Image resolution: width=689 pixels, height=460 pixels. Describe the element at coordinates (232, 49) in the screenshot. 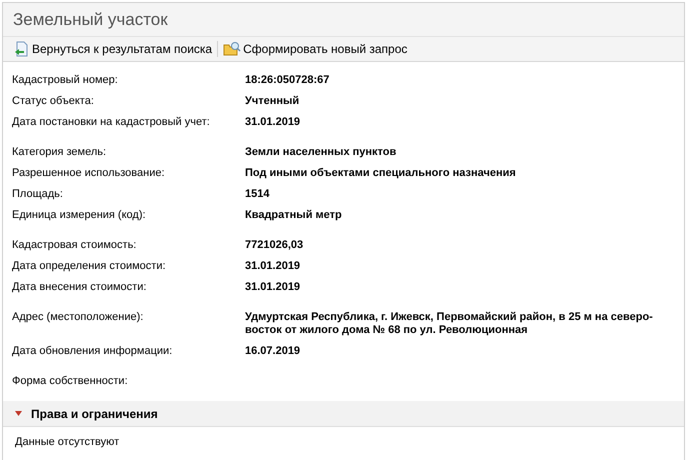

I see `folder-magnifier-icon` at that location.